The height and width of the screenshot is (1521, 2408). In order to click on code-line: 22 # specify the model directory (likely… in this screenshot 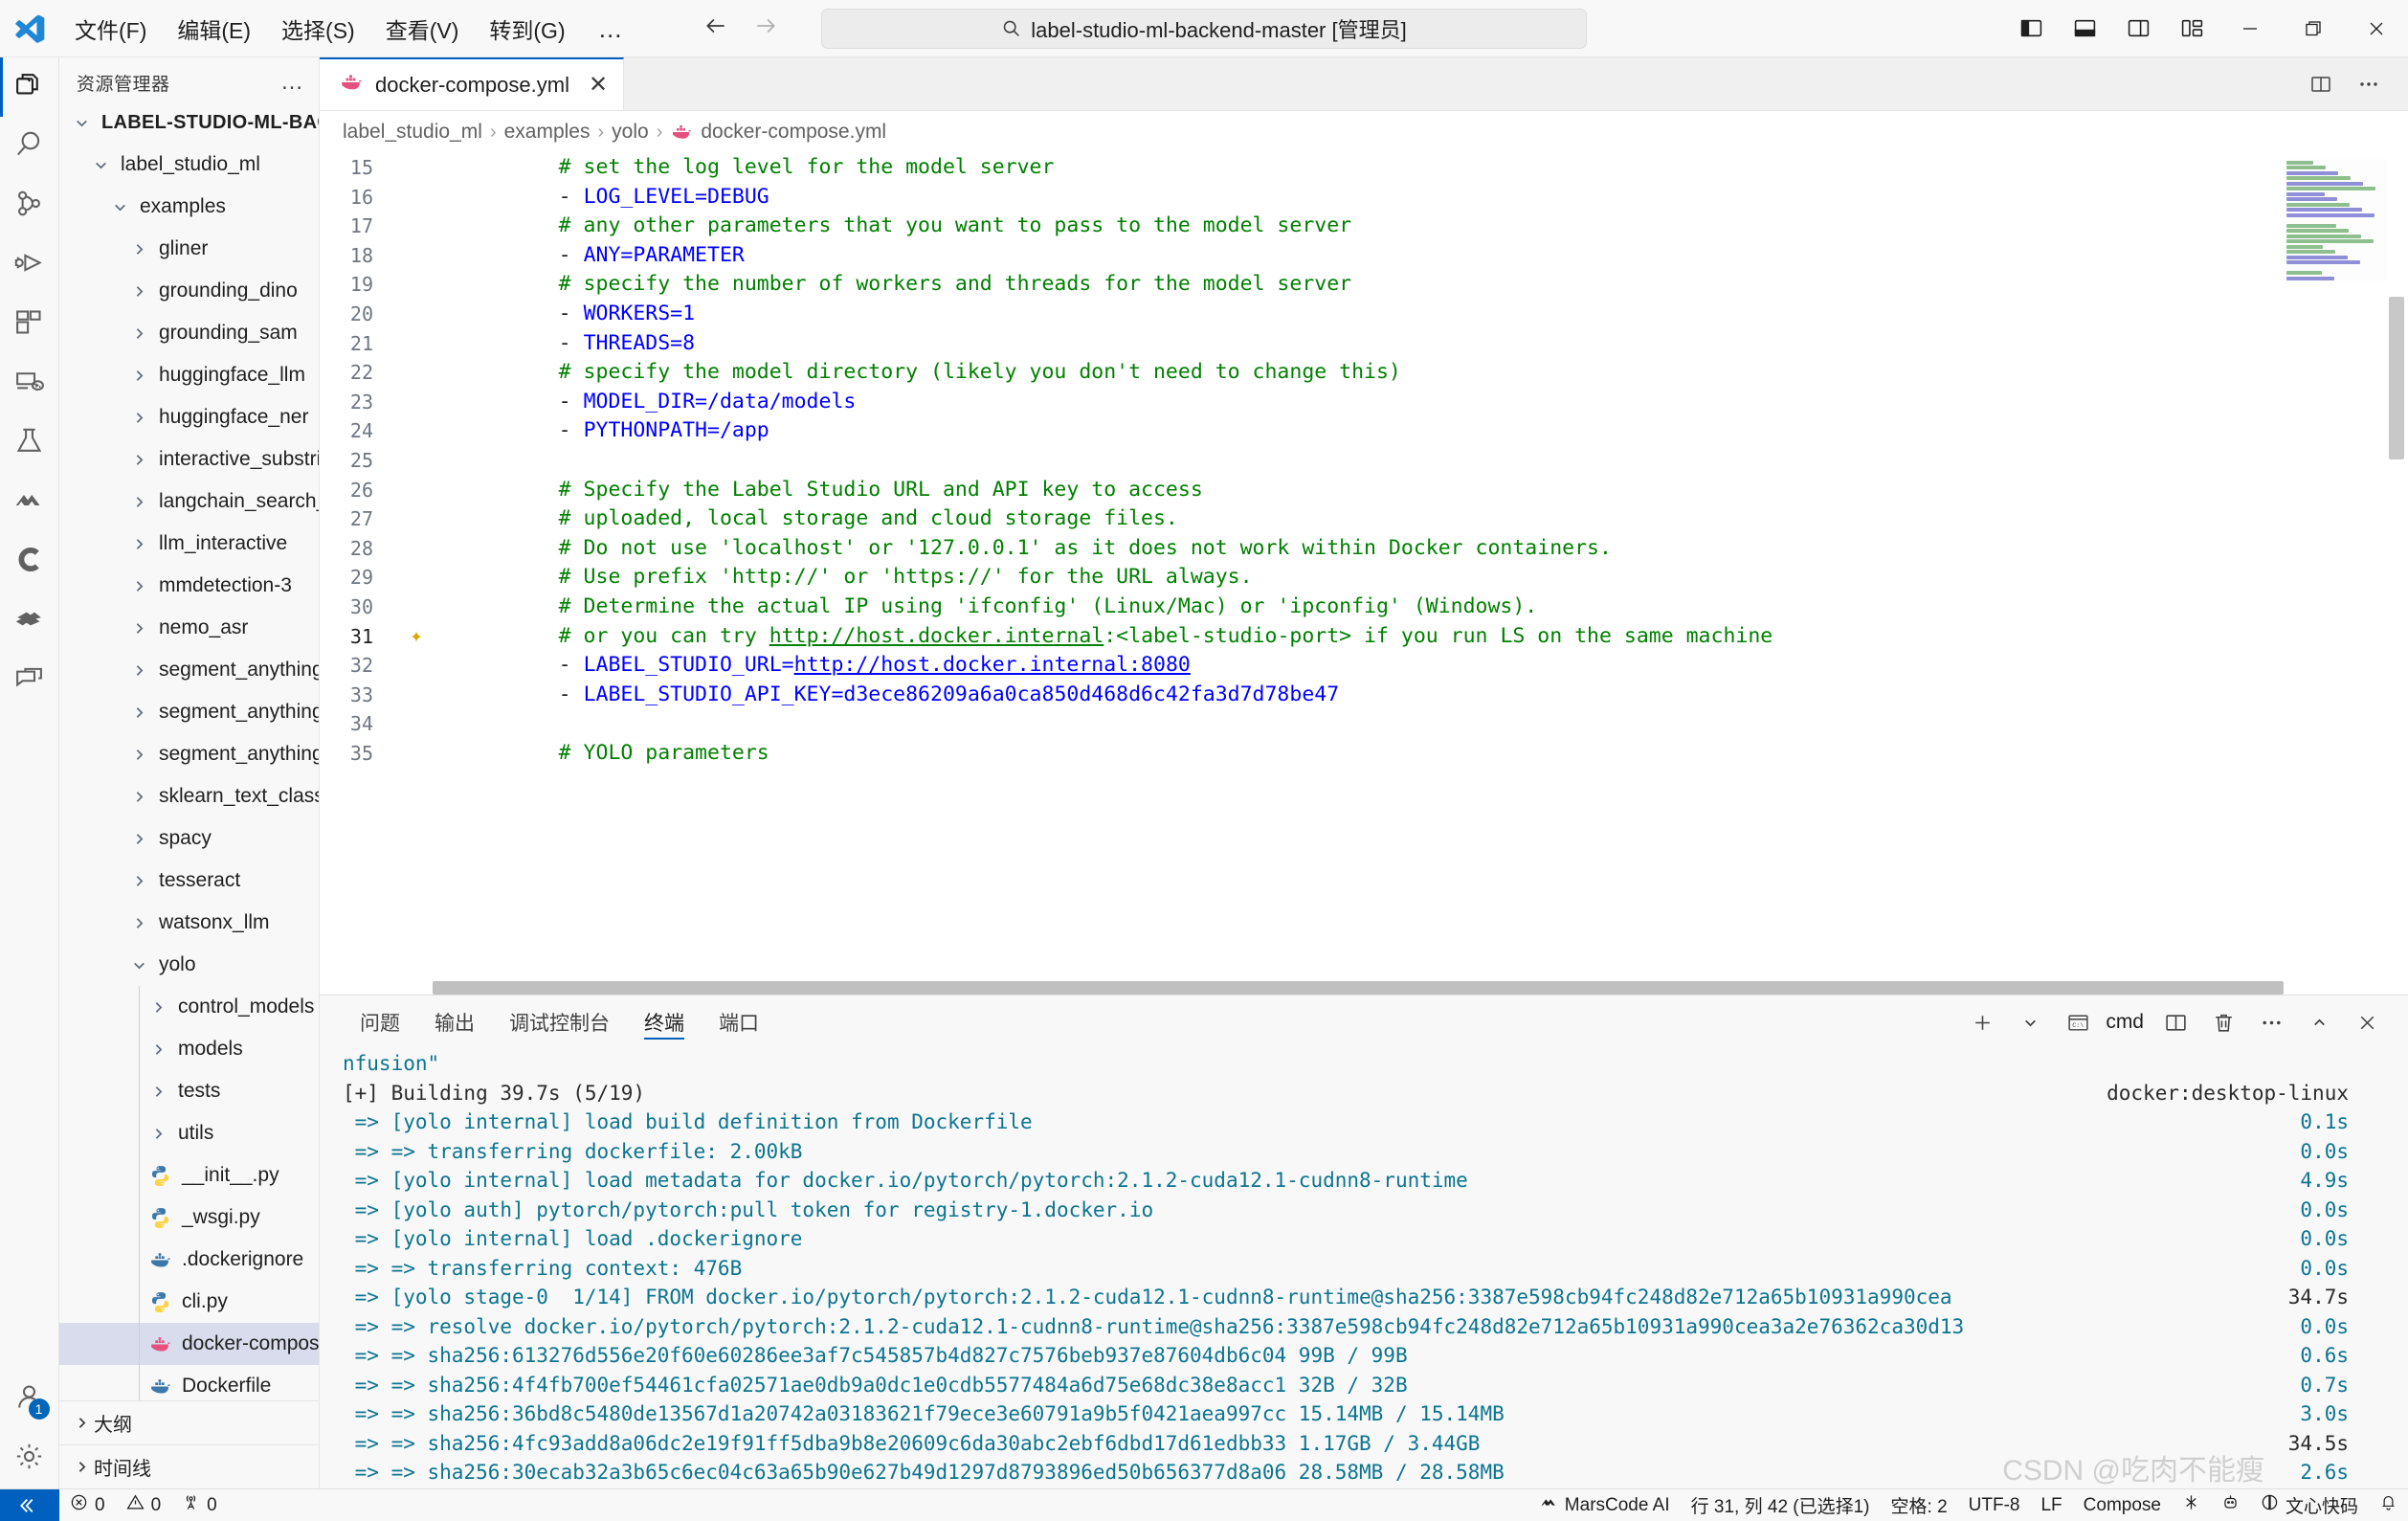, I will do `click(1364, 373)`.